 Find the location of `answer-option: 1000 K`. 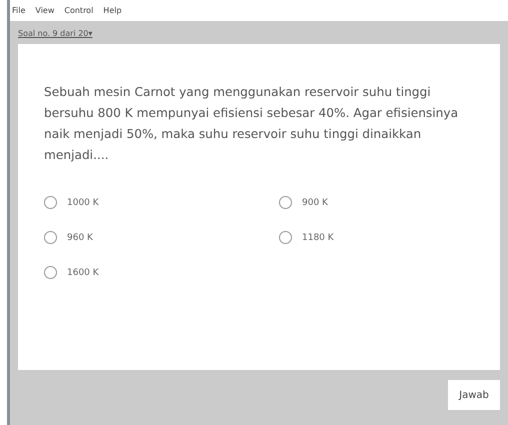

answer-option: 1000 K is located at coordinates (161, 202).